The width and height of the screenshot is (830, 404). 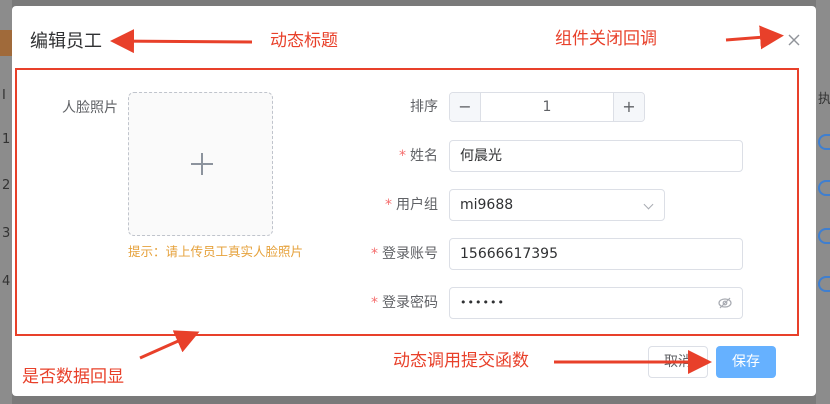 What do you see at coordinates (794, 40) in the screenshot?
I see `close-icon` at bounding box center [794, 40].